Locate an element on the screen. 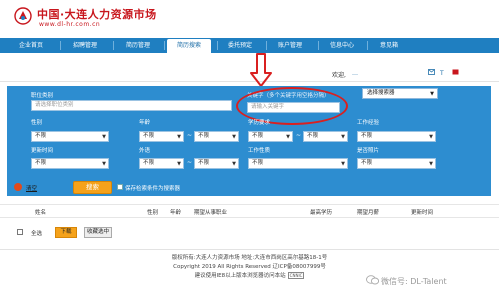 Image resolution: width=499 pixels, height=302 pixels. logout-icon is located at coordinates (455, 72).